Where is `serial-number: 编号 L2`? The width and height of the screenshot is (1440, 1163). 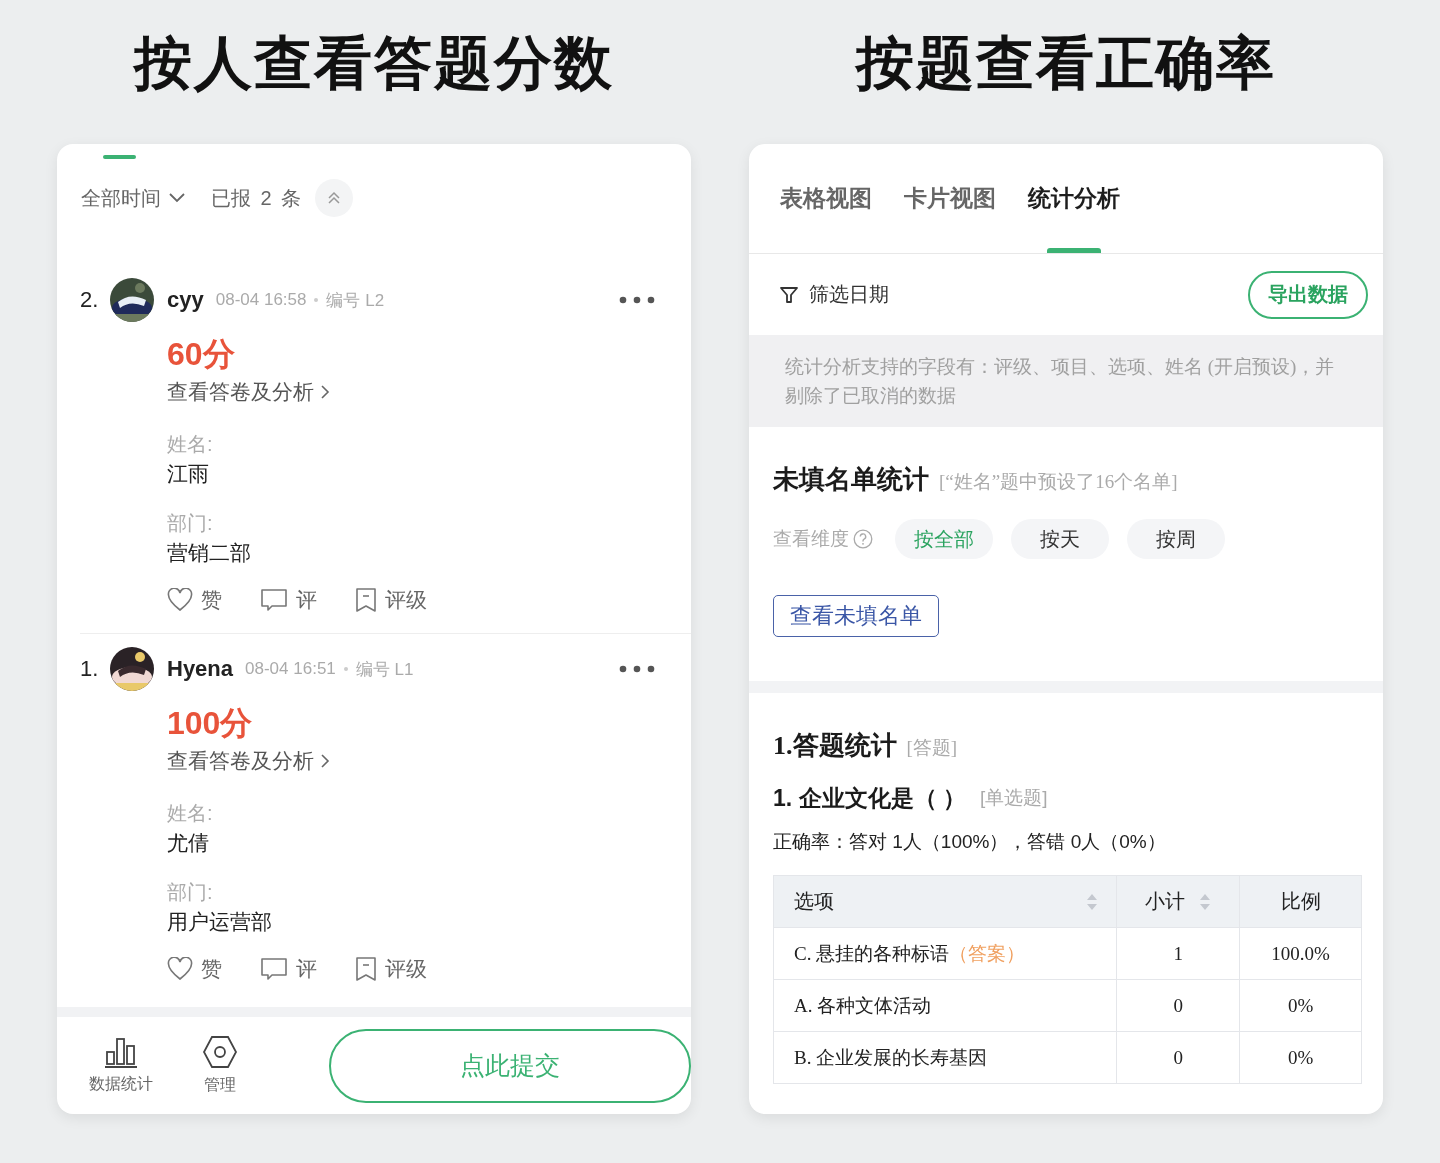
serial-number: 编号 L2 is located at coordinates (355, 300).